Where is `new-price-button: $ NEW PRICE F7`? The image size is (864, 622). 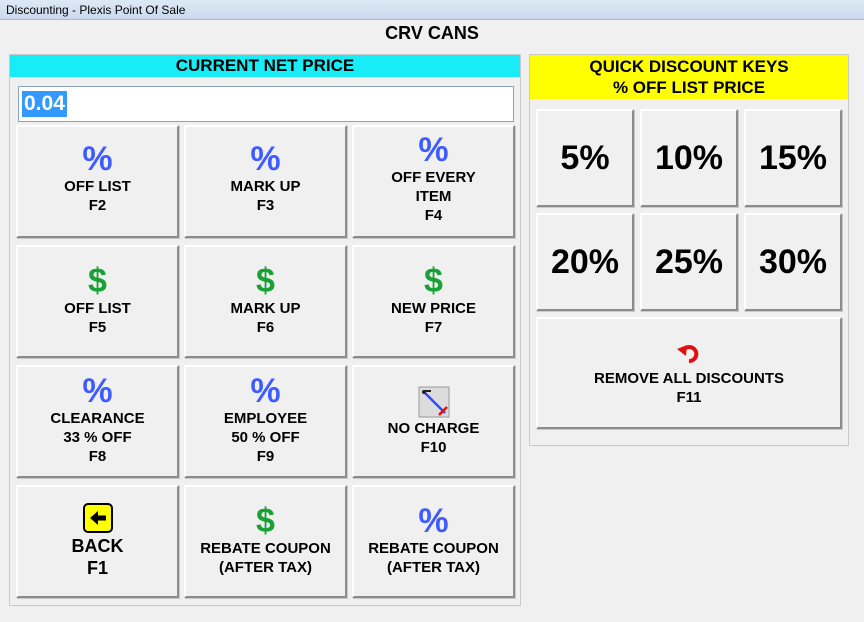
new-price-button: $ NEW PRICE F7 is located at coordinates (433, 301).